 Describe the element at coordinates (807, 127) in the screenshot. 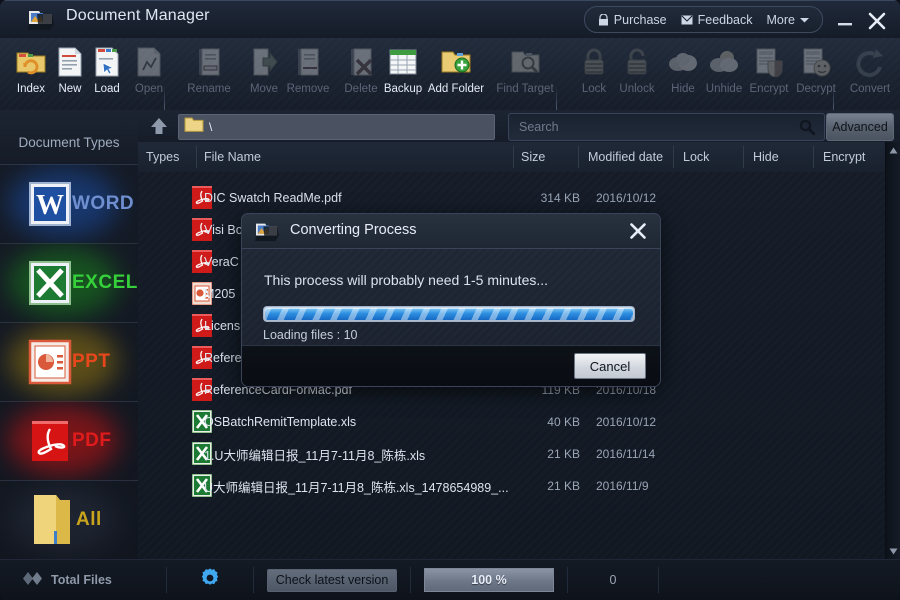

I see `search-icon` at that location.